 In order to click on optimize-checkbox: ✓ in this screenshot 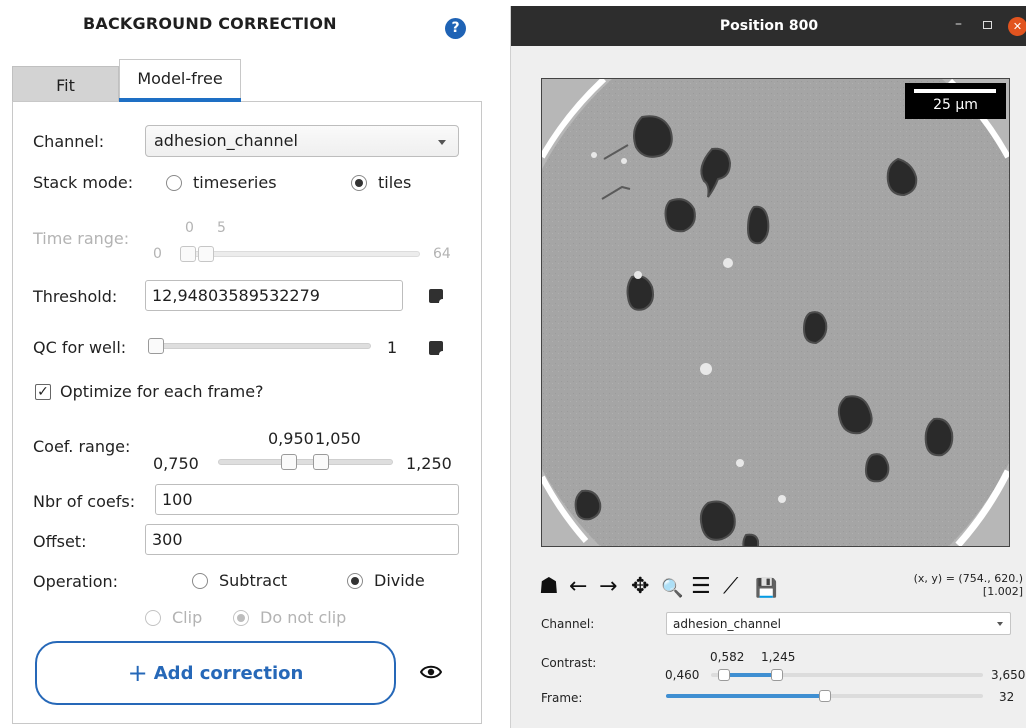, I will do `click(43, 392)`.